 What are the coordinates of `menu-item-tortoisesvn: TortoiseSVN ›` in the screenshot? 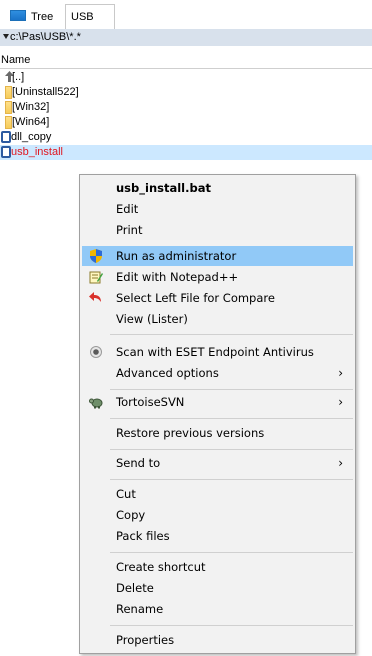 It's located at (217, 402).